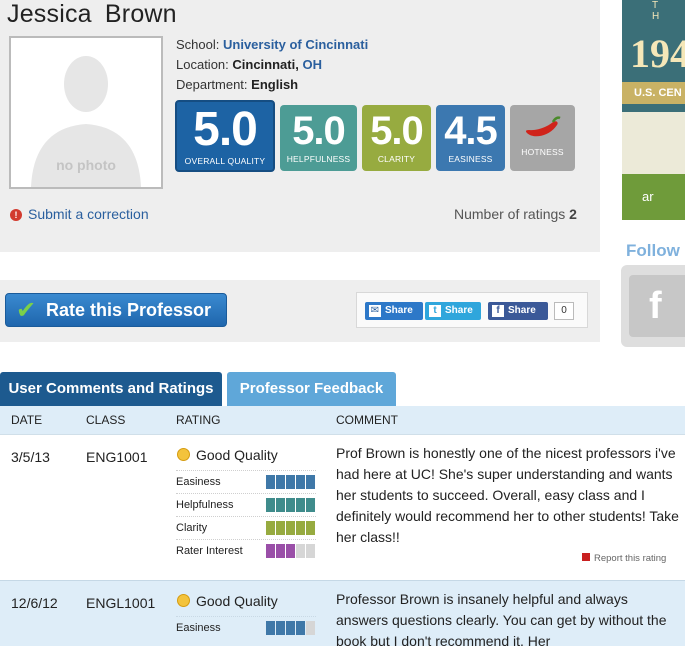 The image size is (685, 652). I want to click on tab-user-comments: User Comments and Ratings, so click(111, 389).